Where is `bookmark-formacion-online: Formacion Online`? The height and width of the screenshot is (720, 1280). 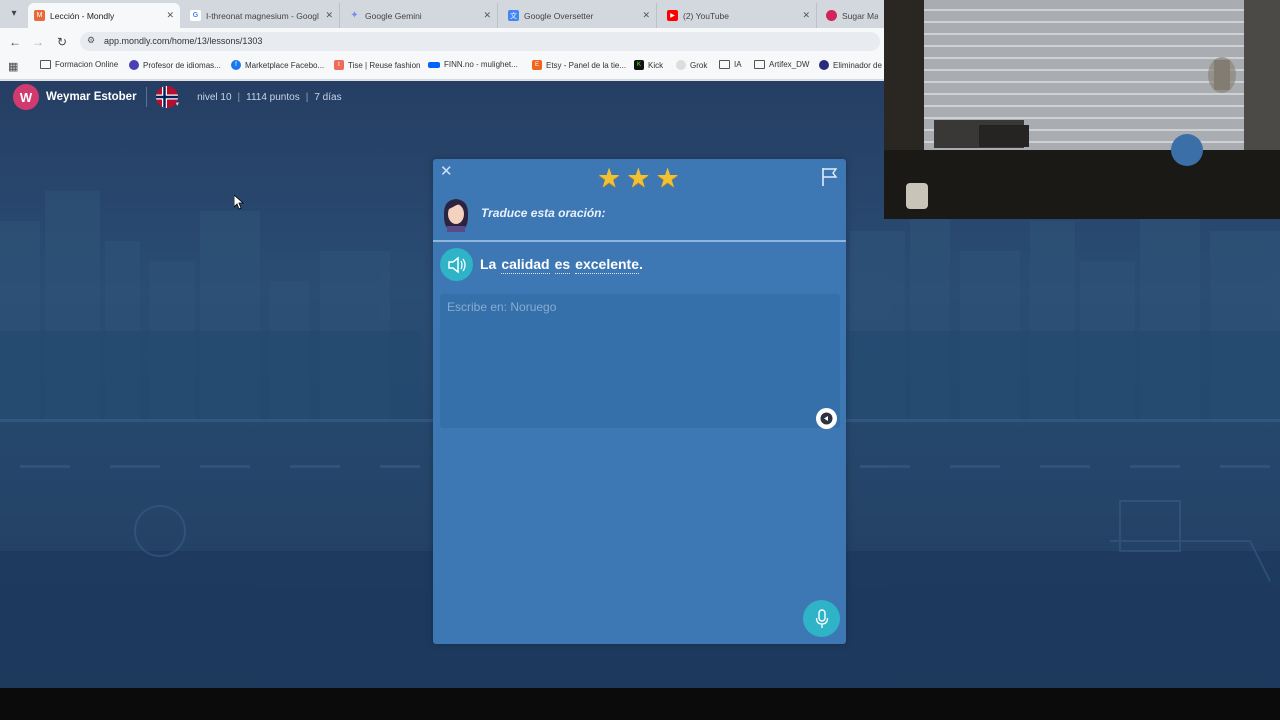 bookmark-formacion-online: Formacion Online is located at coordinates (79, 64).